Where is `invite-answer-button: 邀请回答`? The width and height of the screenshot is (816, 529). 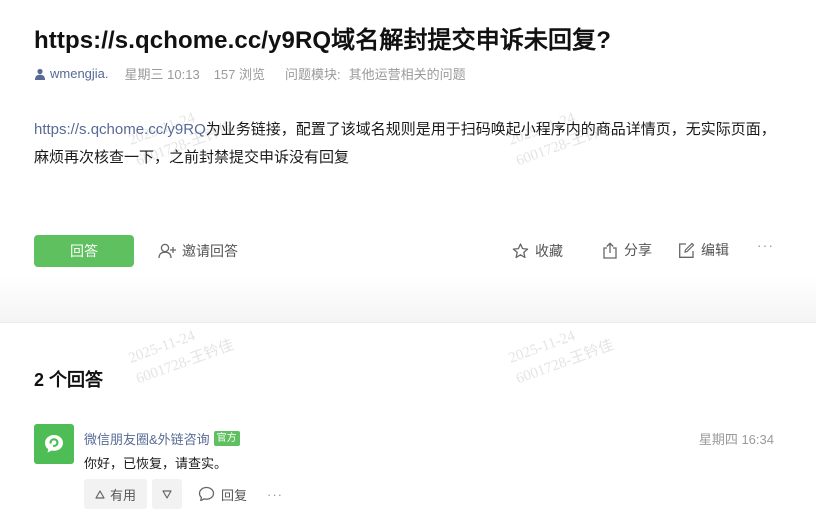
invite-answer-button: 邀请回答 is located at coordinates (198, 251).